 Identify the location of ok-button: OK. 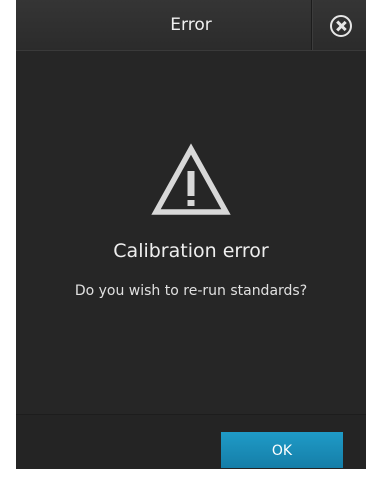
(282, 450).